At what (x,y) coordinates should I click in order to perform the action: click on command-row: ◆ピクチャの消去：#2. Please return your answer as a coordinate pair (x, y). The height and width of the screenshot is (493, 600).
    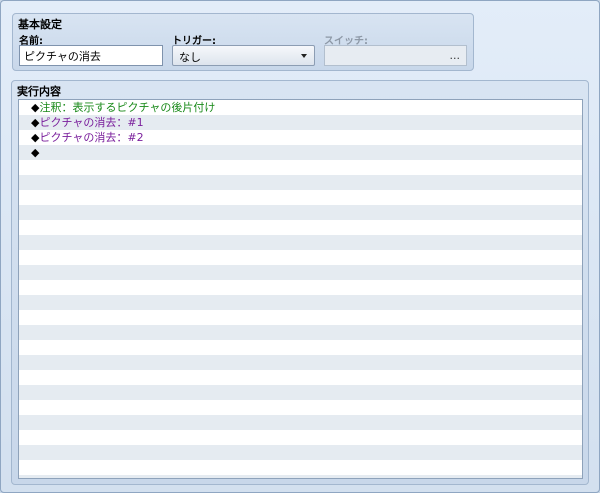
    Looking at the image, I should click on (300, 137).